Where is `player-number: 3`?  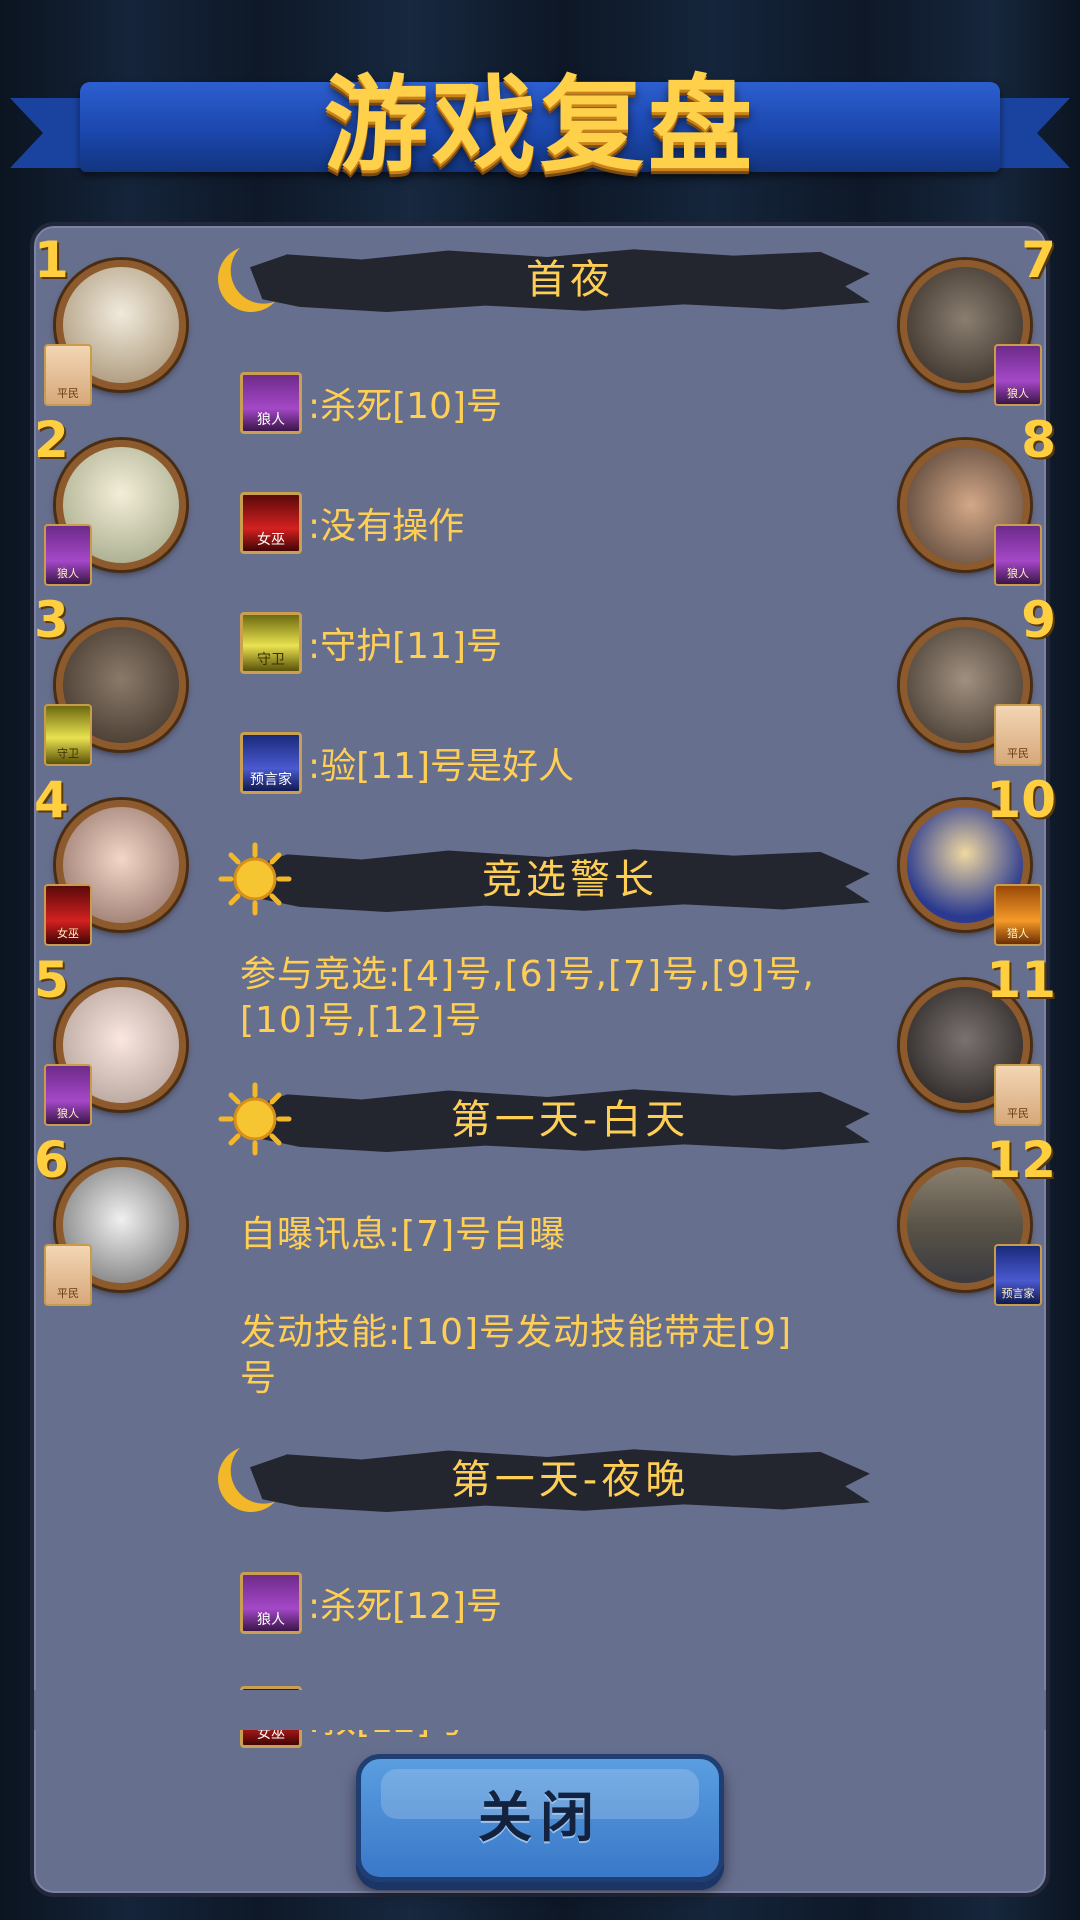
player-number: 3 is located at coordinates (51, 620).